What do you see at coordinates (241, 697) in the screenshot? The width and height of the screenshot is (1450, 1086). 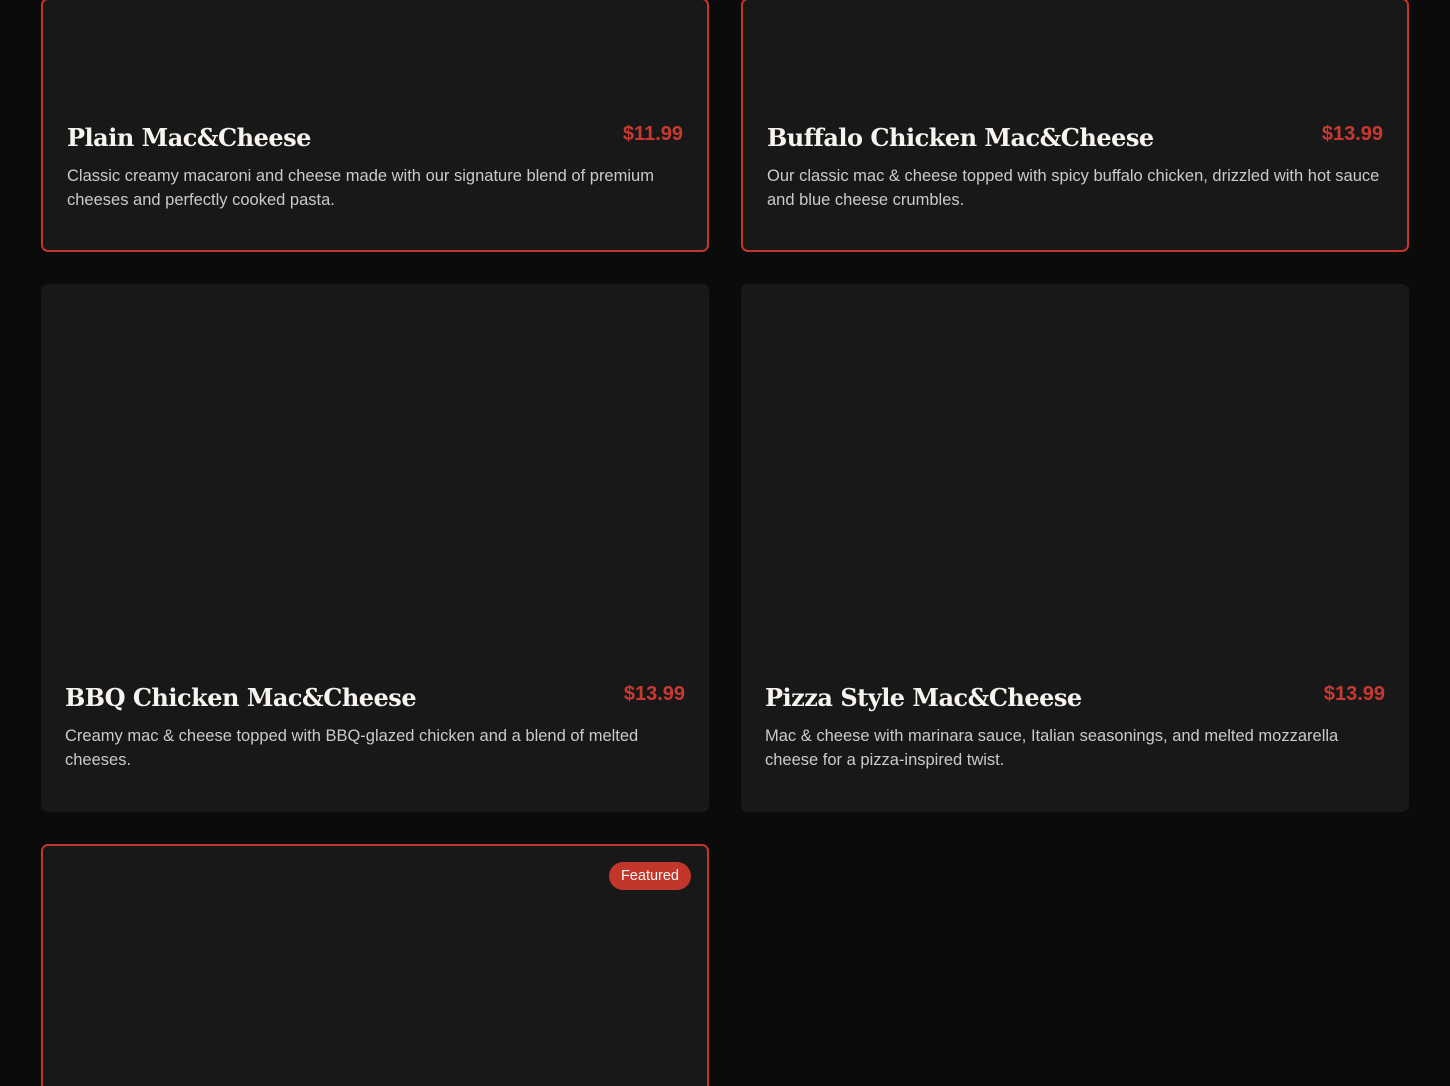 I see `item-name: BBQ Chicken Mac&Cheese` at bounding box center [241, 697].